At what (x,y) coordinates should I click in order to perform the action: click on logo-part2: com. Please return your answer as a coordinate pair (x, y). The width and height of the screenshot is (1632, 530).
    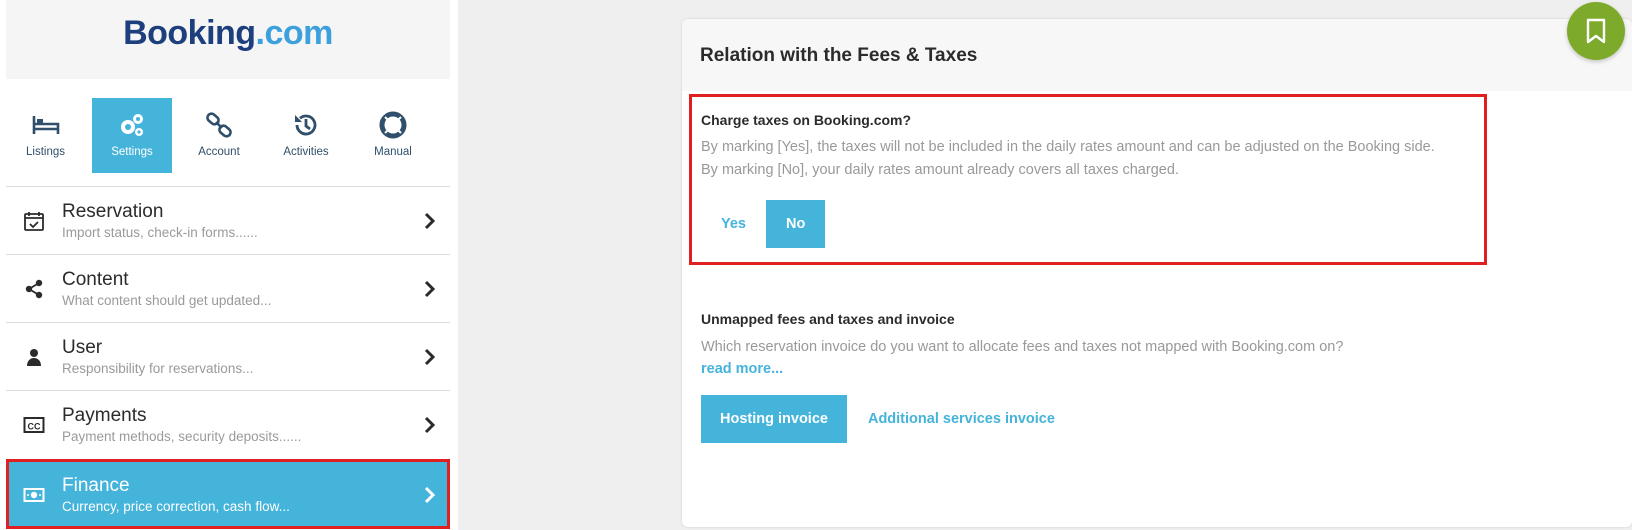
    Looking at the image, I should click on (299, 33).